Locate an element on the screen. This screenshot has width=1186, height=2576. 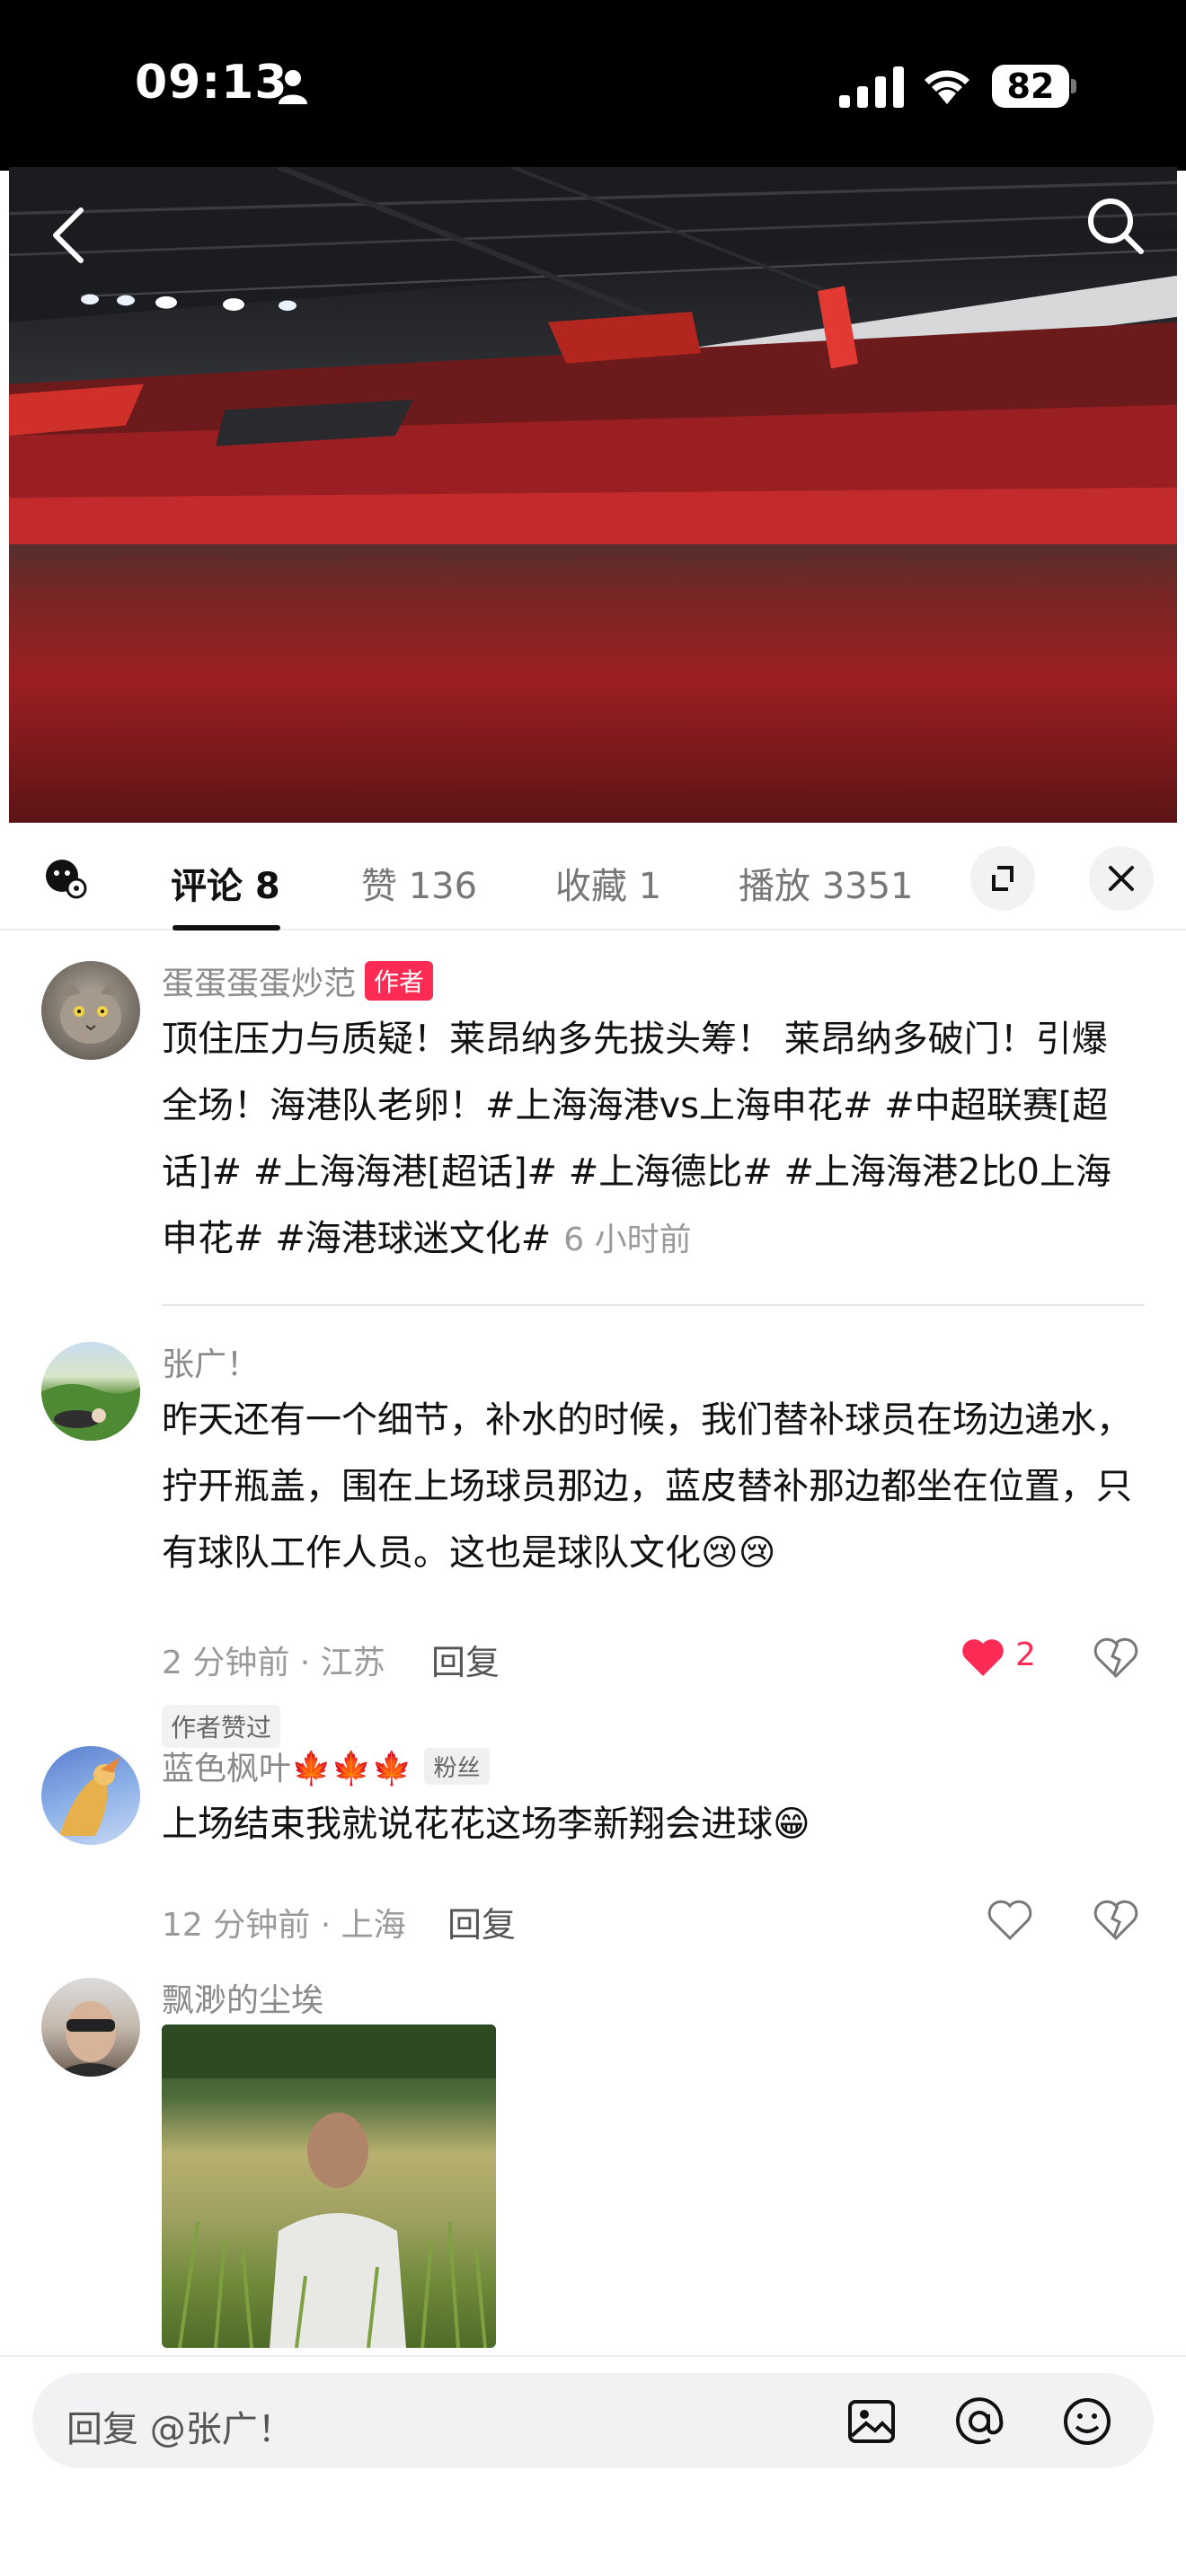
at-icon is located at coordinates (979, 2421).